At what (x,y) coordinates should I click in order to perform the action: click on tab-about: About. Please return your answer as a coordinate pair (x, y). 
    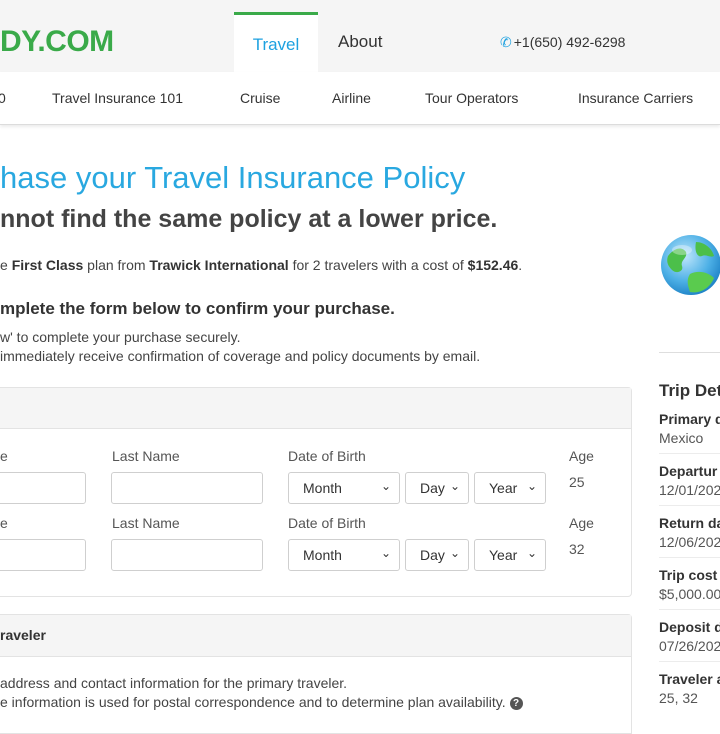
    Looking at the image, I should click on (360, 42).